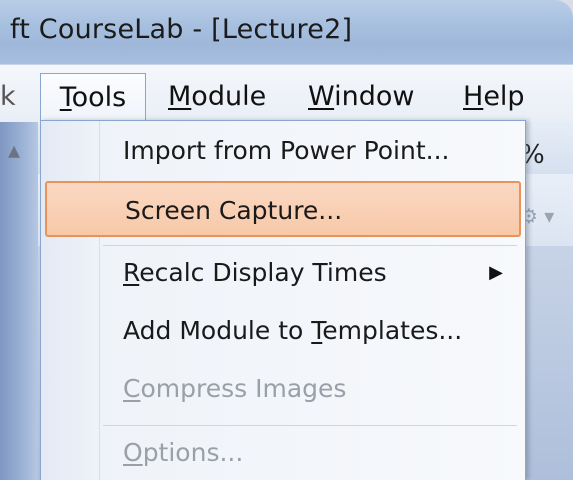 This screenshot has width=573, height=480. I want to click on menu-module-accel: M, so click(180, 96).